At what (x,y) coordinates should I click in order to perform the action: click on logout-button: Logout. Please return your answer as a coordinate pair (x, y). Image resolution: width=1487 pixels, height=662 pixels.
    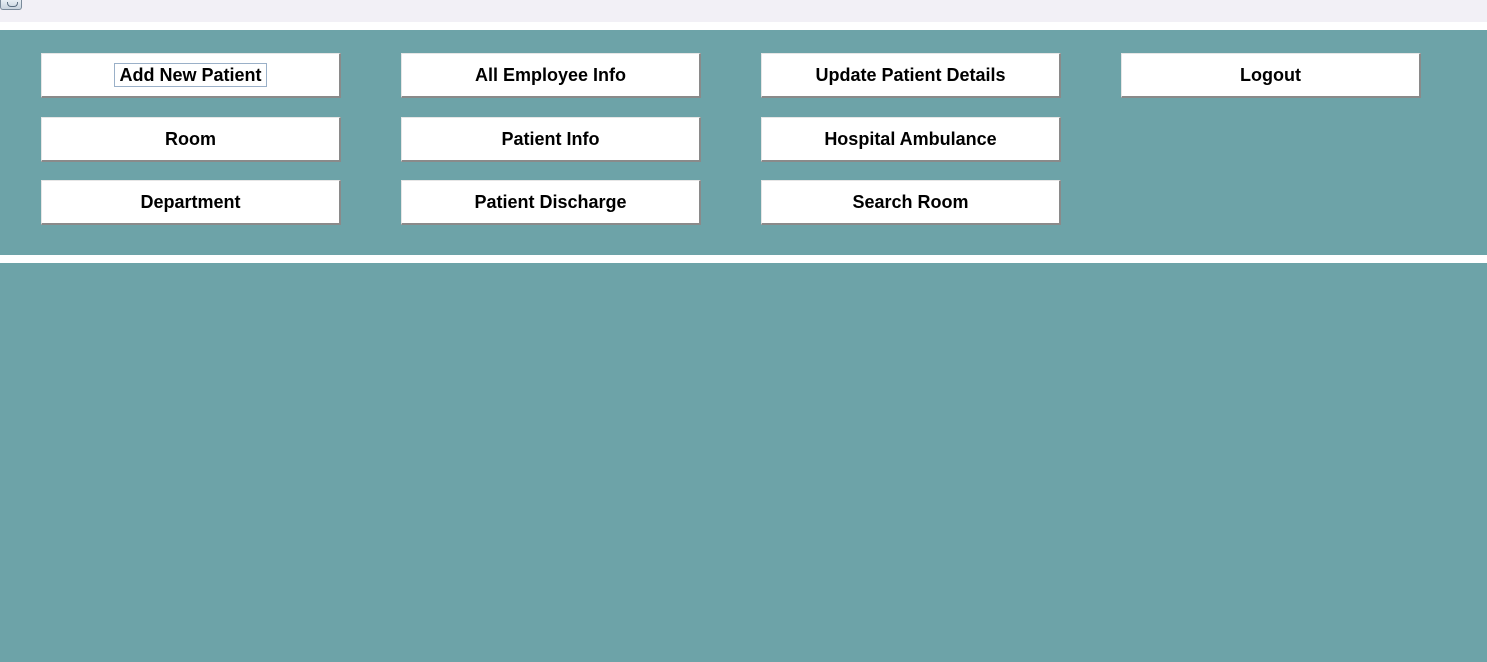
    Looking at the image, I should click on (1271, 75).